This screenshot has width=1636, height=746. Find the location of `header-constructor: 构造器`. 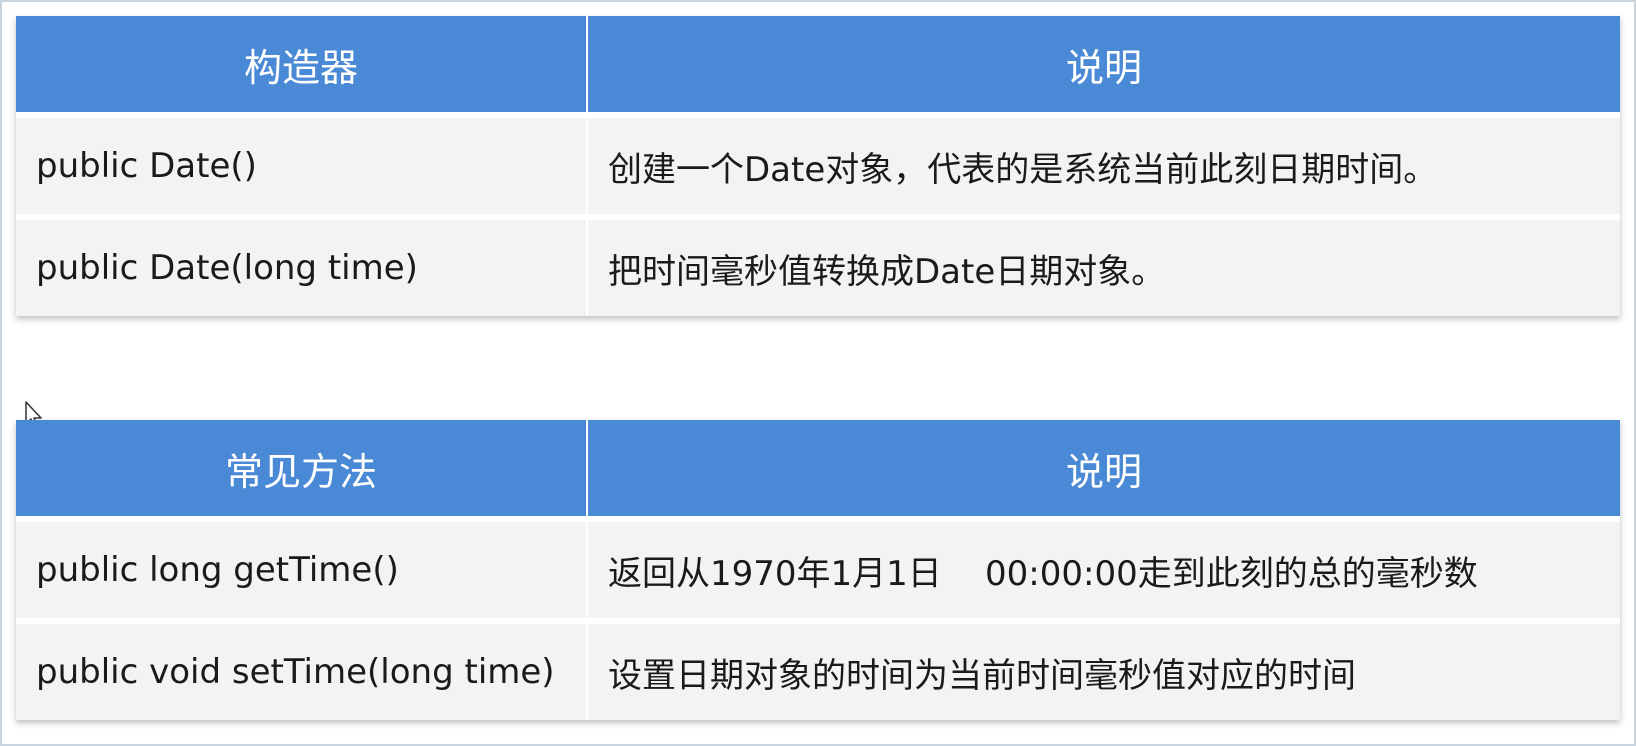

header-constructor: 构造器 is located at coordinates (302, 64).